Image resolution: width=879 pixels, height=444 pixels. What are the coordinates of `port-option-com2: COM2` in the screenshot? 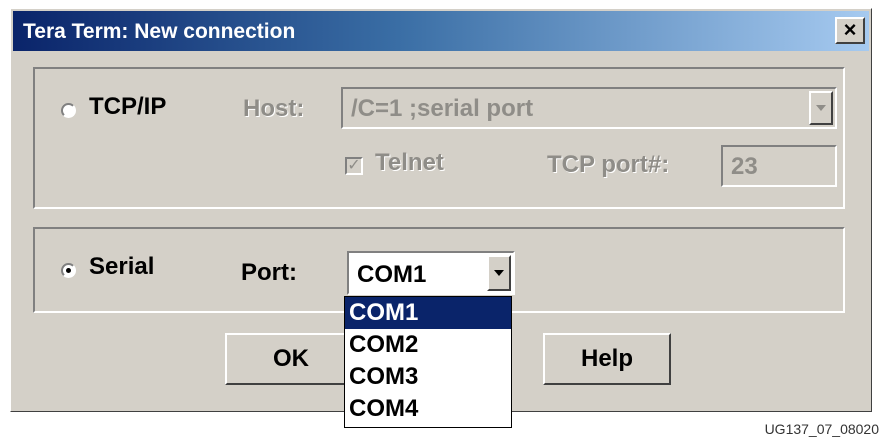 It's located at (428, 345).